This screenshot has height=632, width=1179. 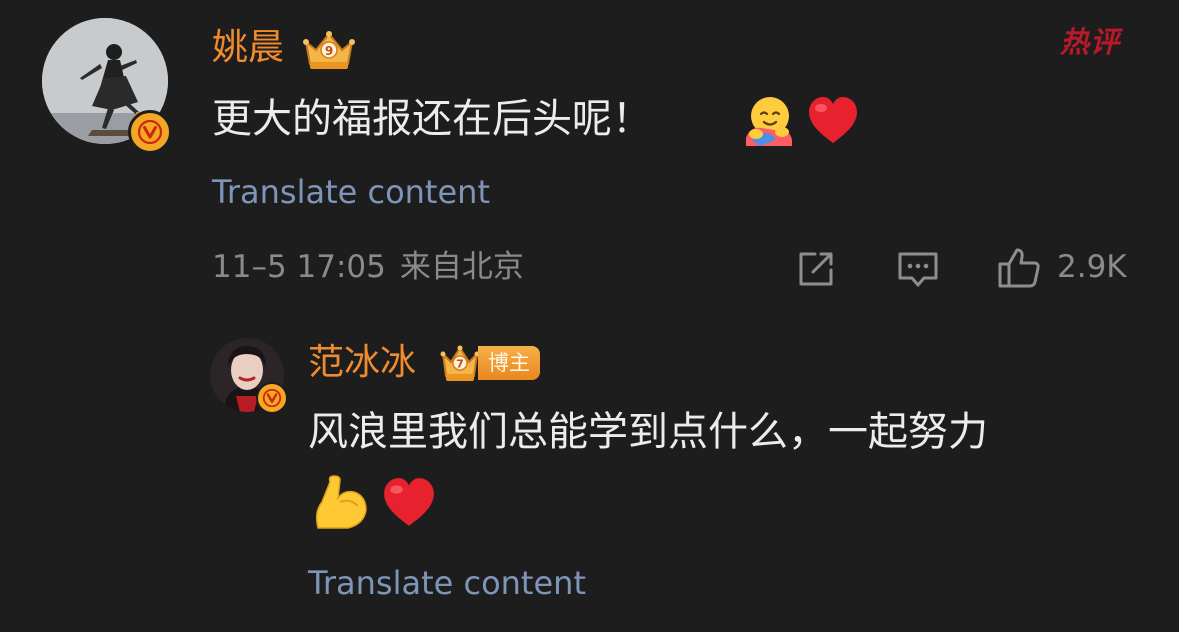 What do you see at coordinates (362, 363) in the screenshot?
I see `username: 范冰冰` at bounding box center [362, 363].